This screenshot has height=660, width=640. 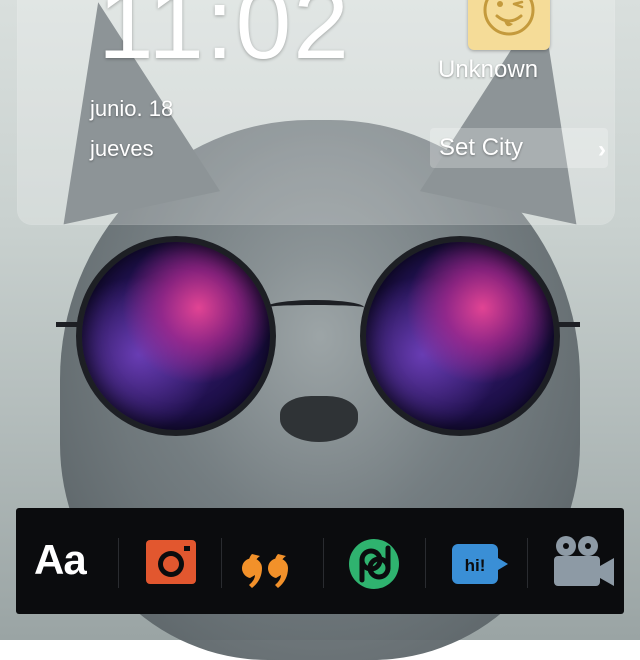 What do you see at coordinates (584, 561) in the screenshot?
I see `video-camera-icon` at bounding box center [584, 561].